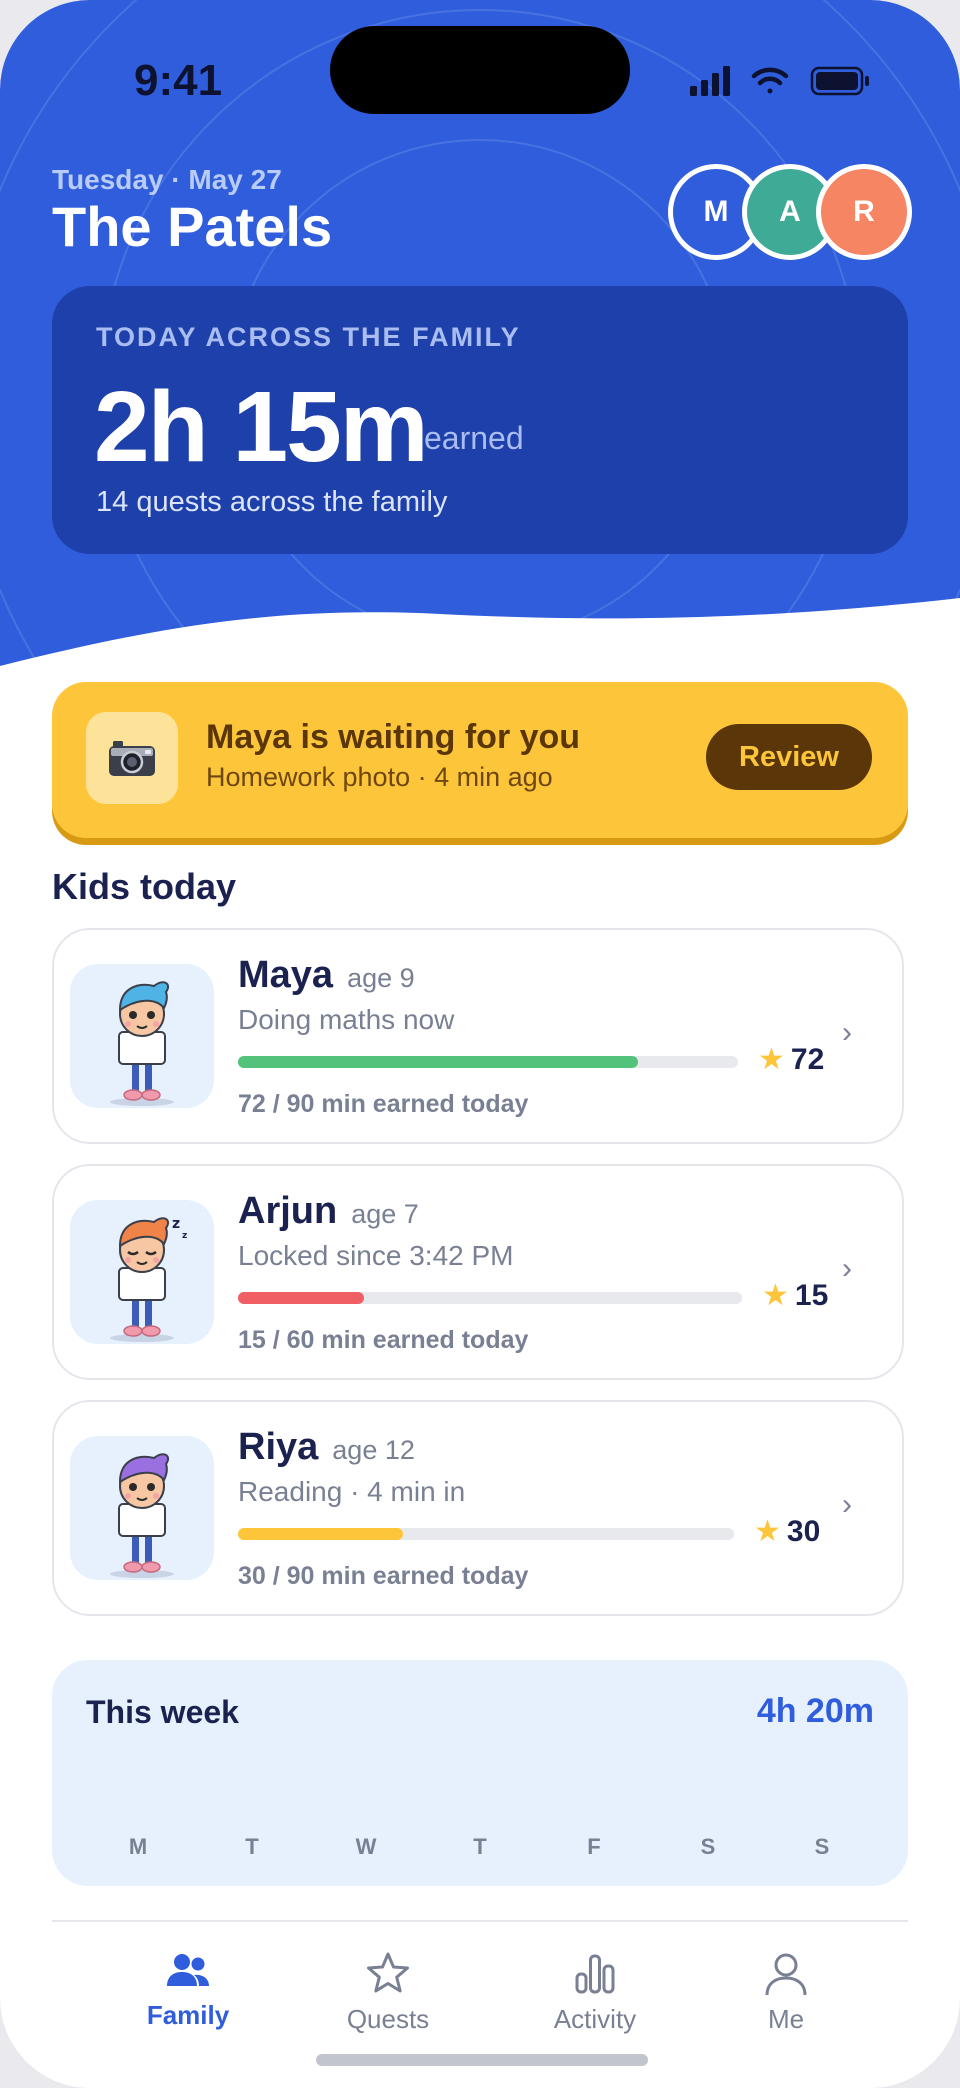 The width and height of the screenshot is (960, 2088). What do you see at coordinates (346, 1019) in the screenshot?
I see `kid-status: Doing maths now` at bounding box center [346, 1019].